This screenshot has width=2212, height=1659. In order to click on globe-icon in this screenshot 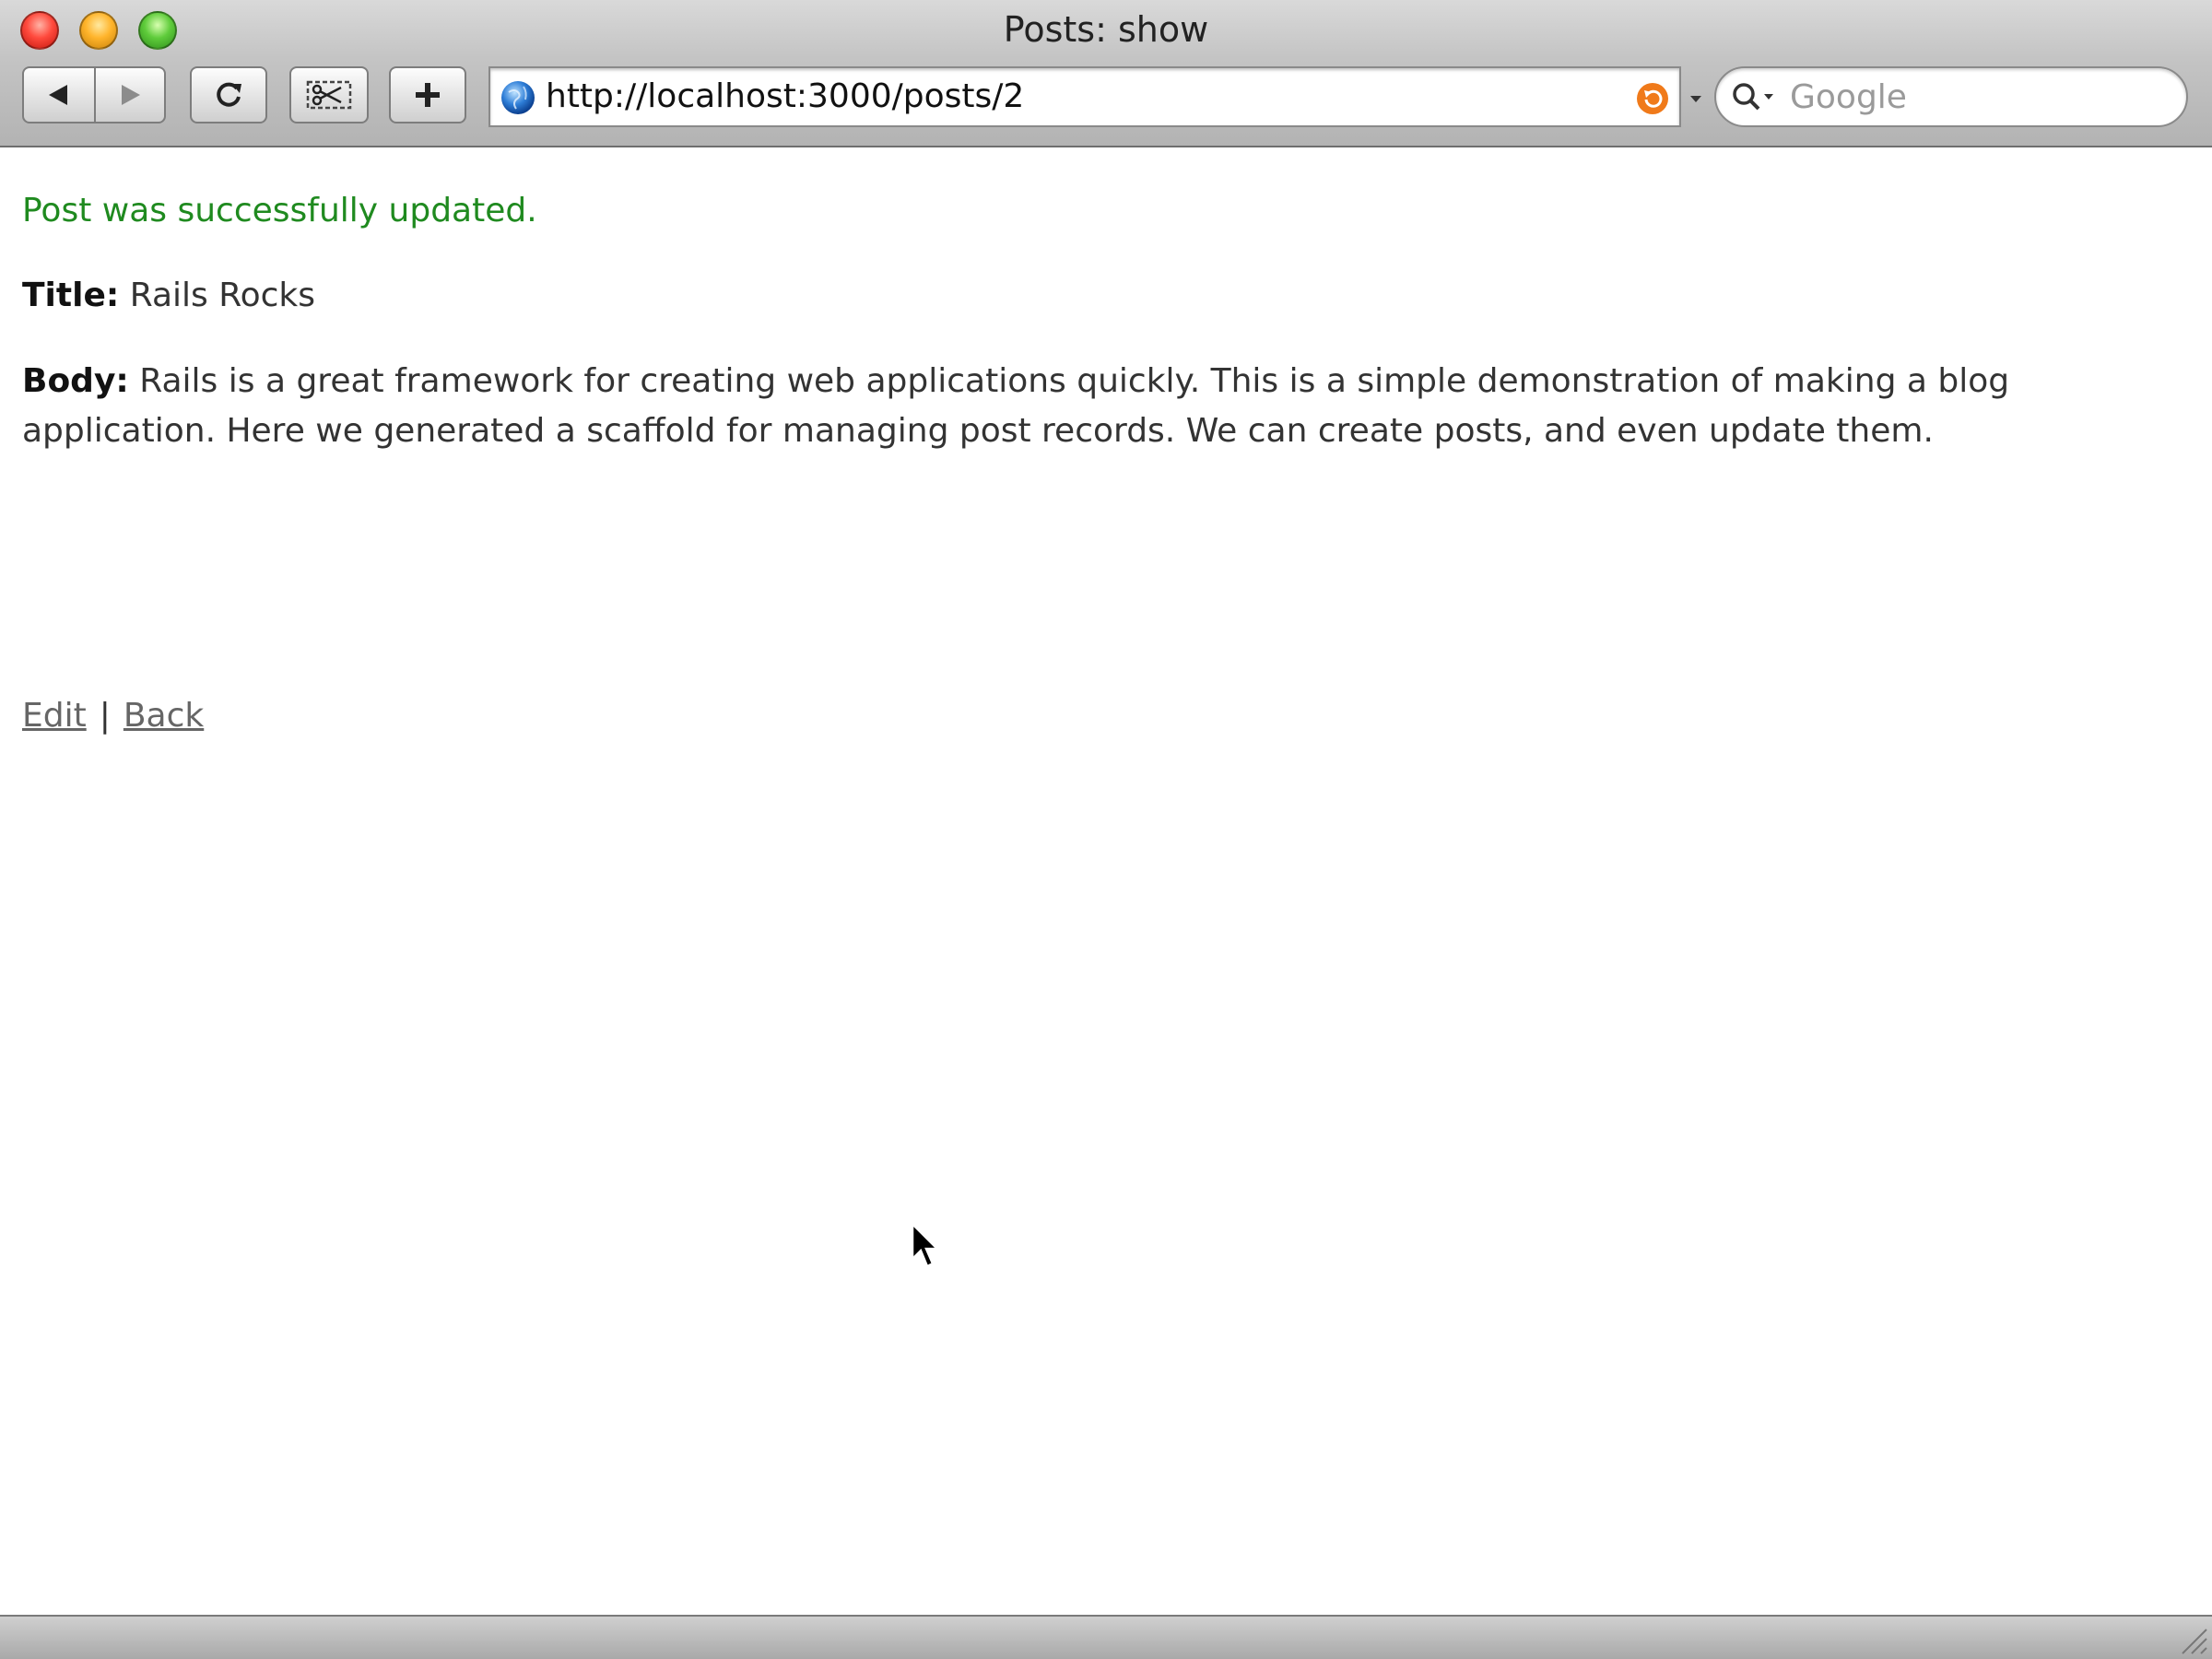, I will do `click(518, 97)`.